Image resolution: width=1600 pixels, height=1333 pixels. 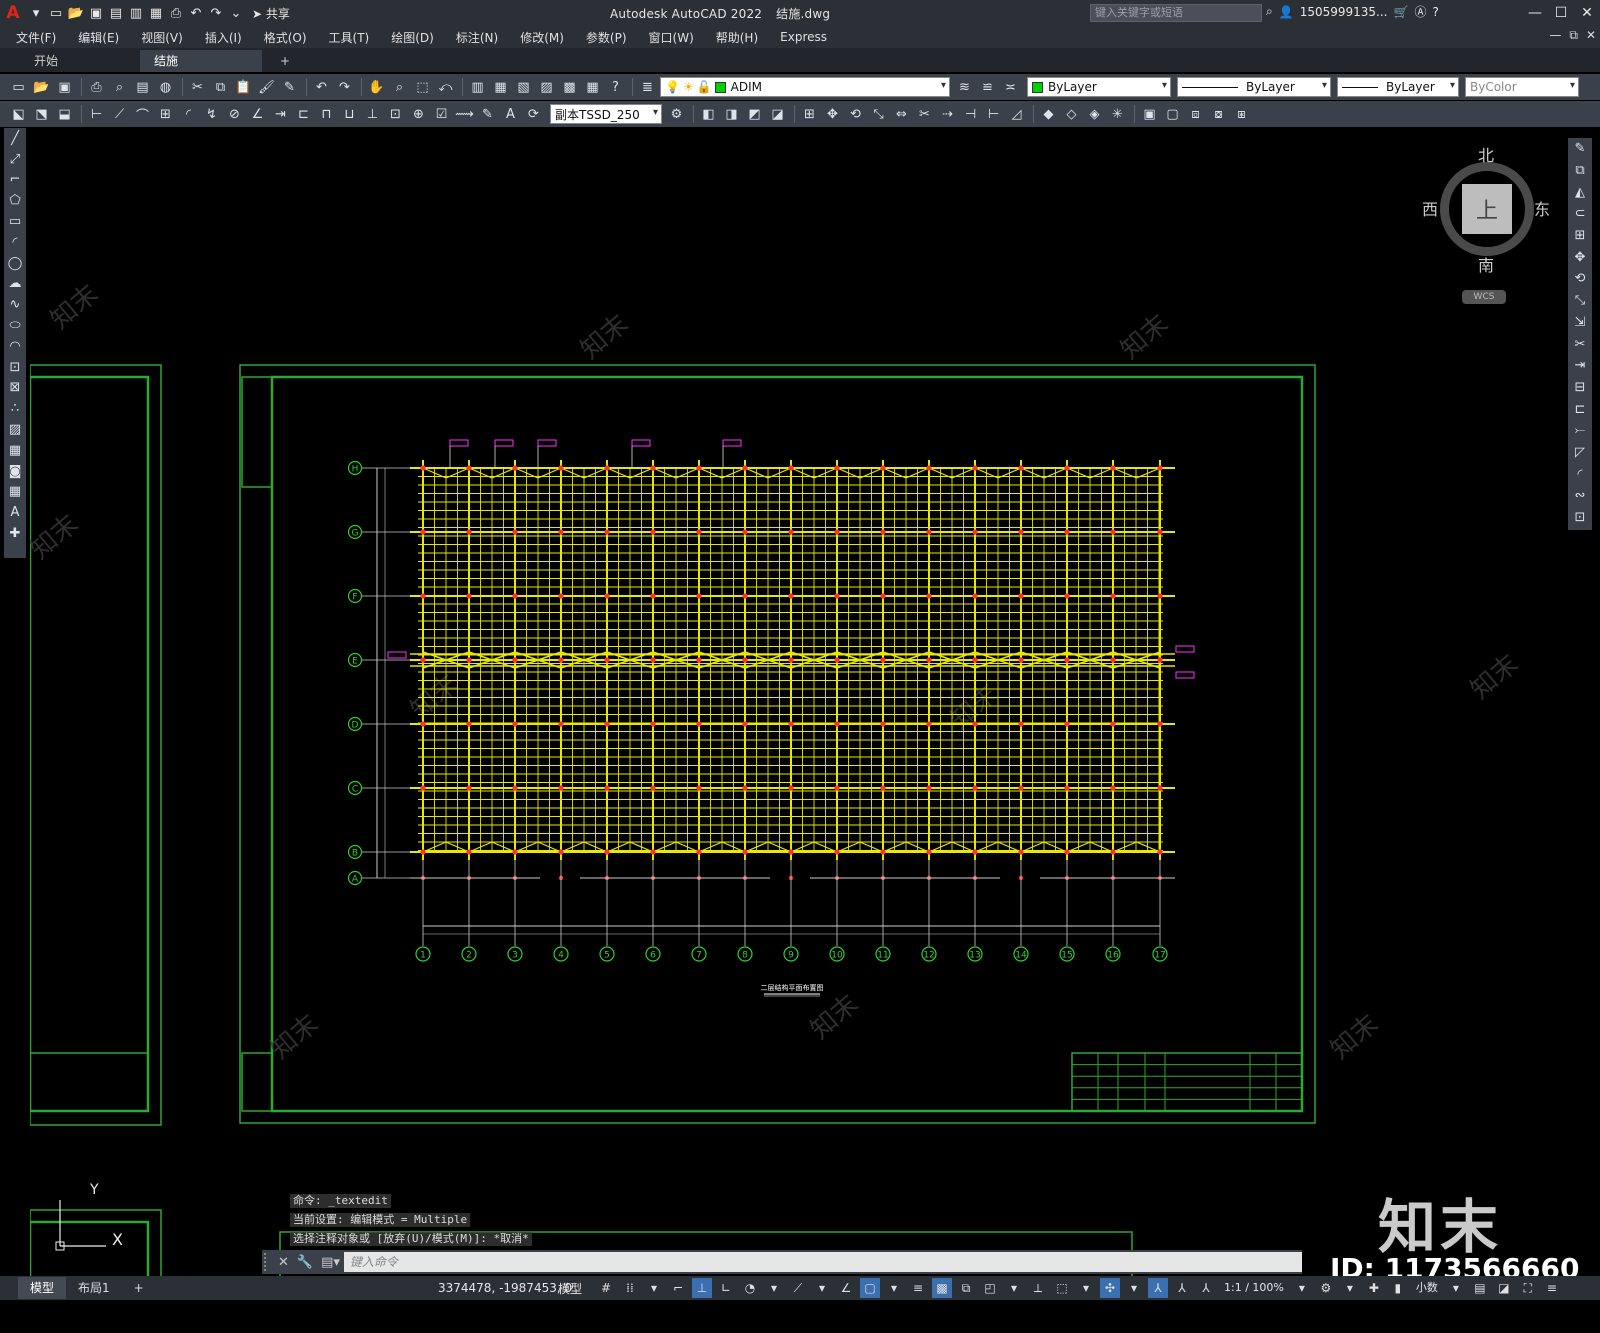 What do you see at coordinates (1149, 114) in the screenshot?
I see `group-icon: ▣` at bounding box center [1149, 114].